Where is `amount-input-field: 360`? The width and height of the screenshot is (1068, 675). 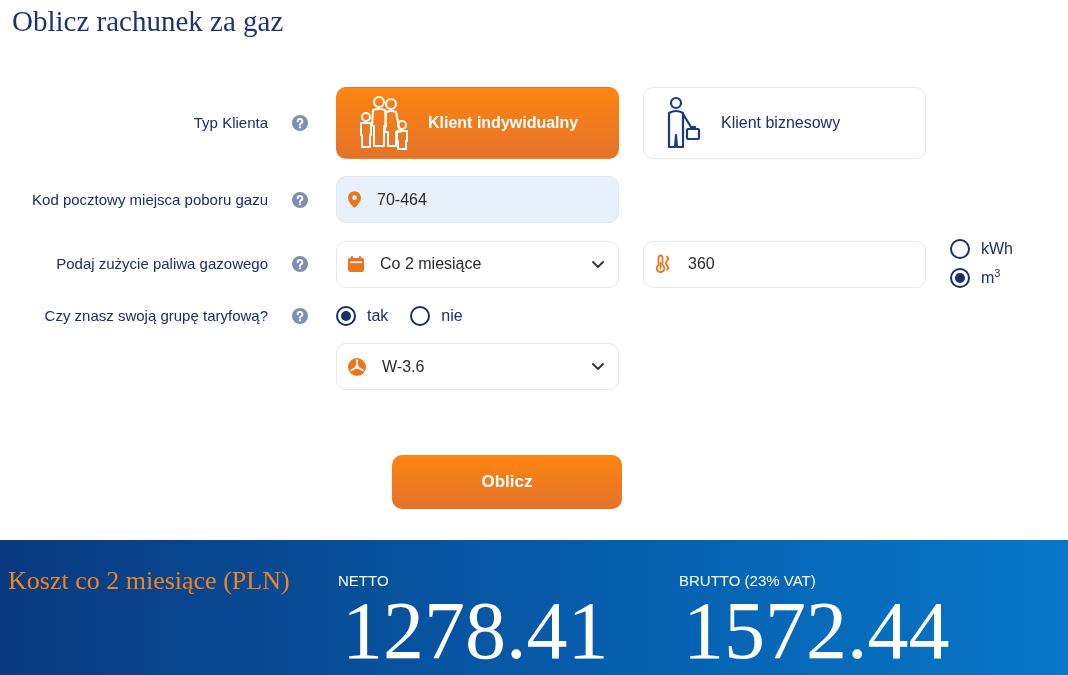
amount-input-field: 360 is located at coordinates (784, 264).